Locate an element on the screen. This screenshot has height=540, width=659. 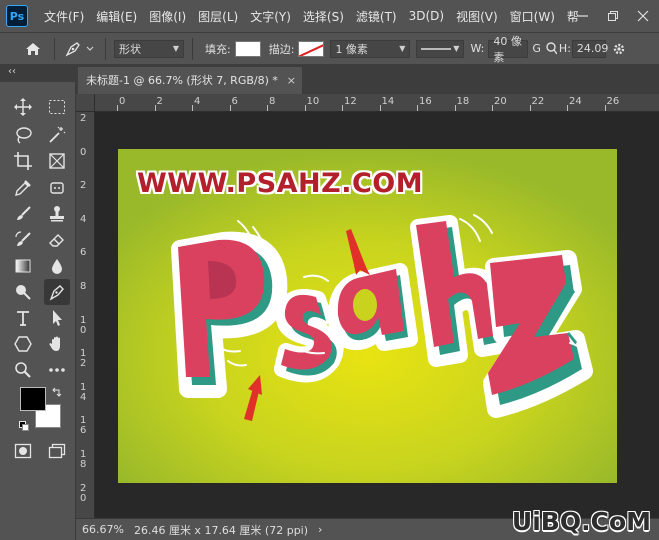
brush-icon is located at coordinates (23, 214).